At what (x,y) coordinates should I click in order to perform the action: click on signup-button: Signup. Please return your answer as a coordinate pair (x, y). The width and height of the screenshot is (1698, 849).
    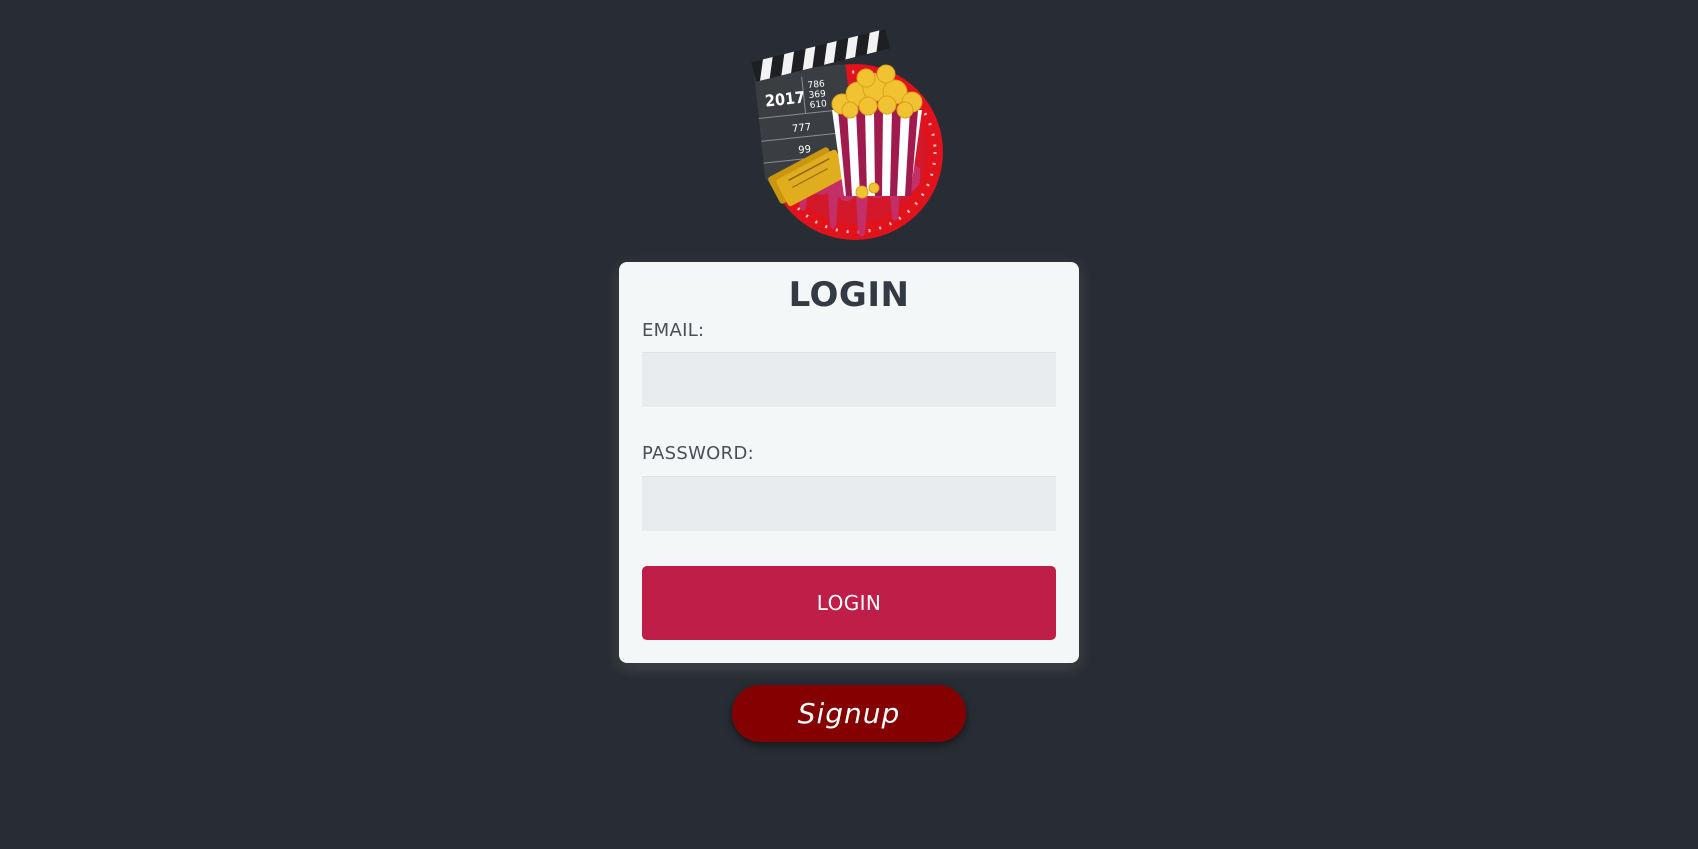
    Looking at the image, I should click on (849, 713).